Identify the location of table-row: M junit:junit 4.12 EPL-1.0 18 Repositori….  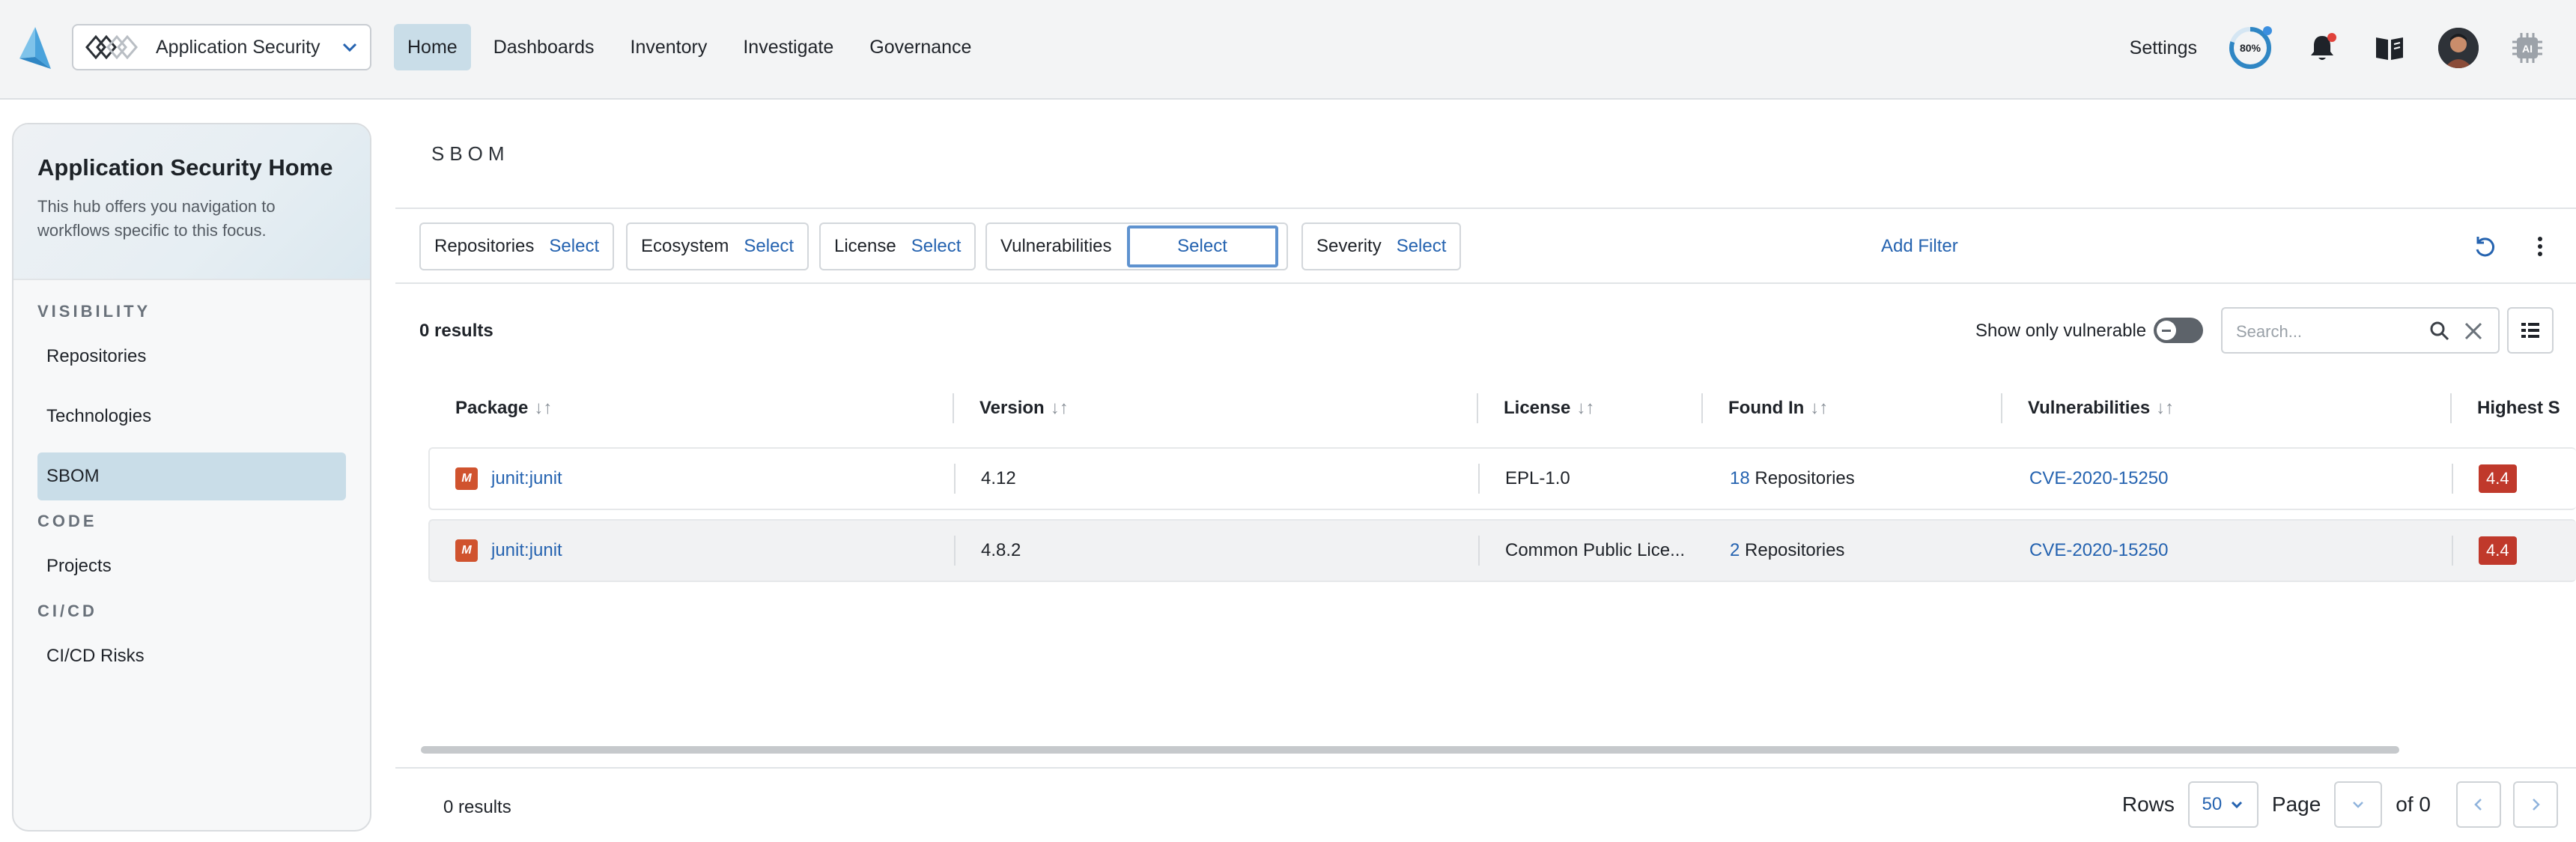
(1502, 478).